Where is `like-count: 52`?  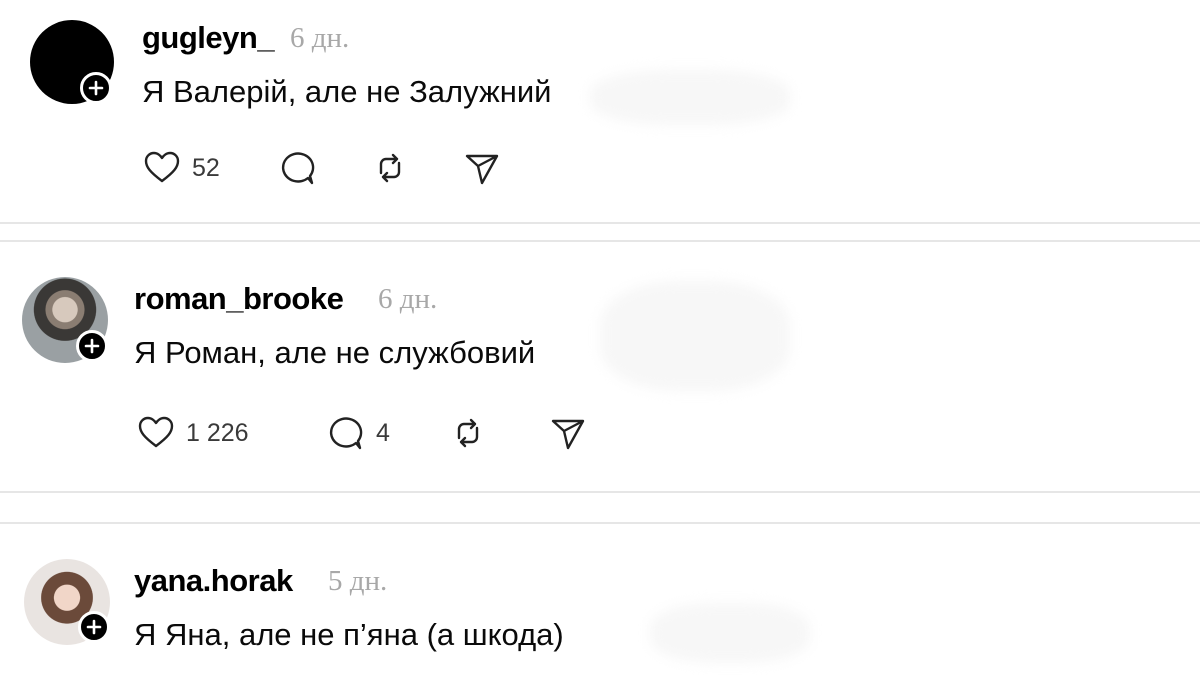 like-count: 52 is located at coordinates (206, 167).